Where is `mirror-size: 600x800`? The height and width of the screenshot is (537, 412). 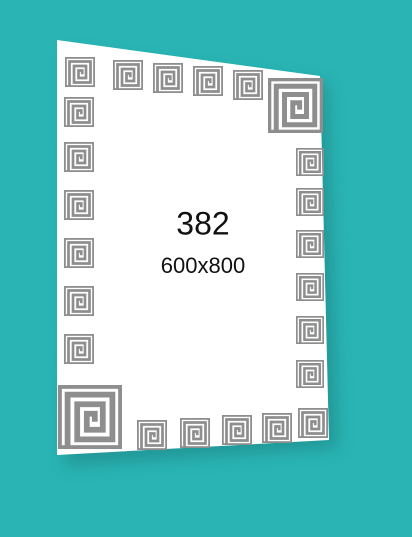
mirror-size: 600x800 is located at coordinates (203, 265).